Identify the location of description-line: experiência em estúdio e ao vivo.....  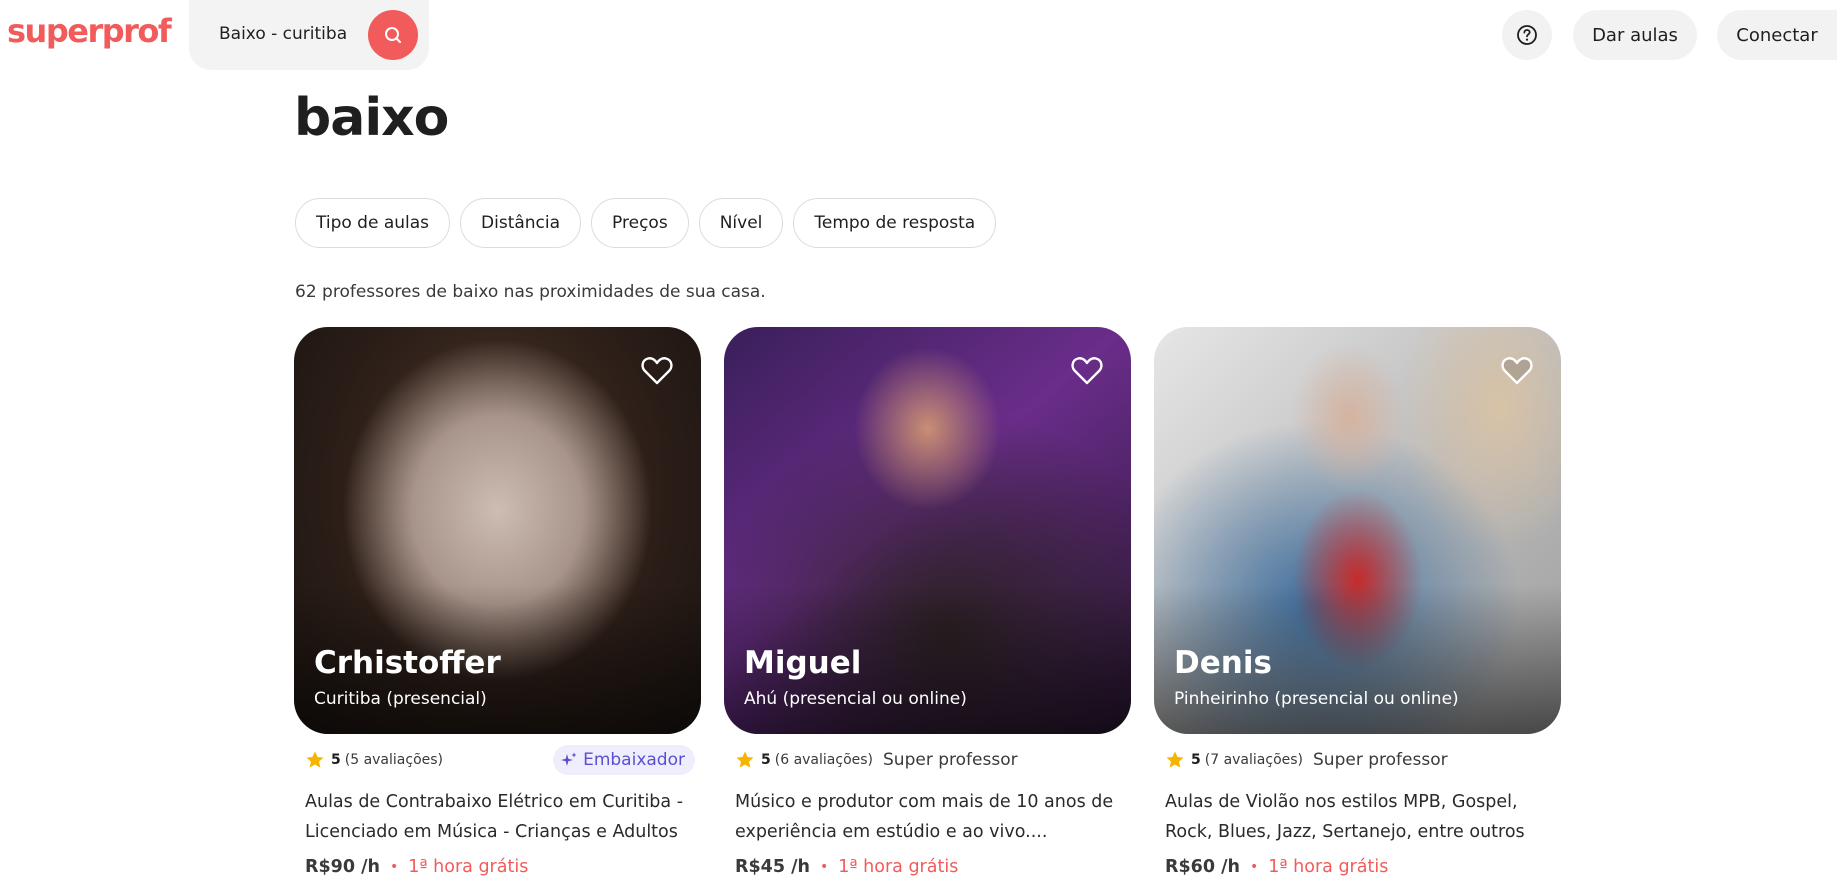
(891, 832).